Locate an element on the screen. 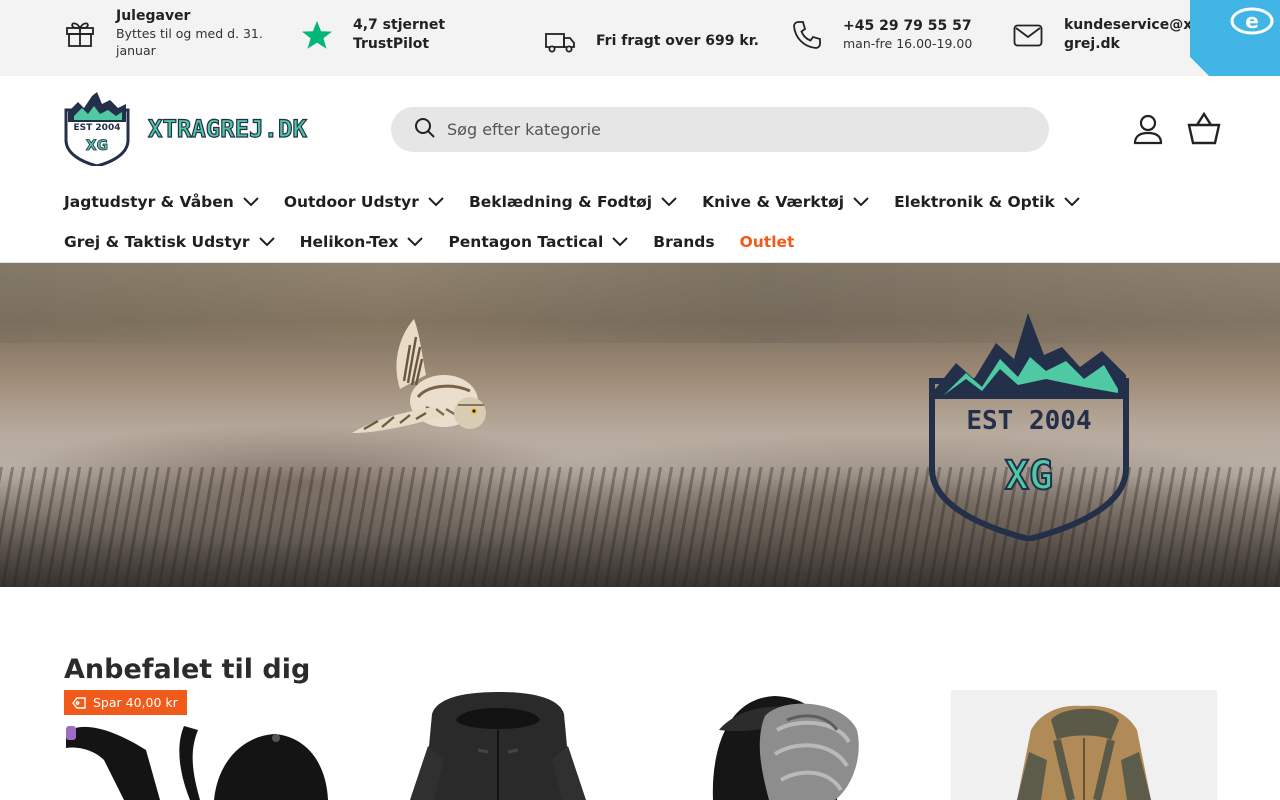  nav-item-grej-taktisk: Grej & Taktisk Udstyr is located at coordinates (169, 242).